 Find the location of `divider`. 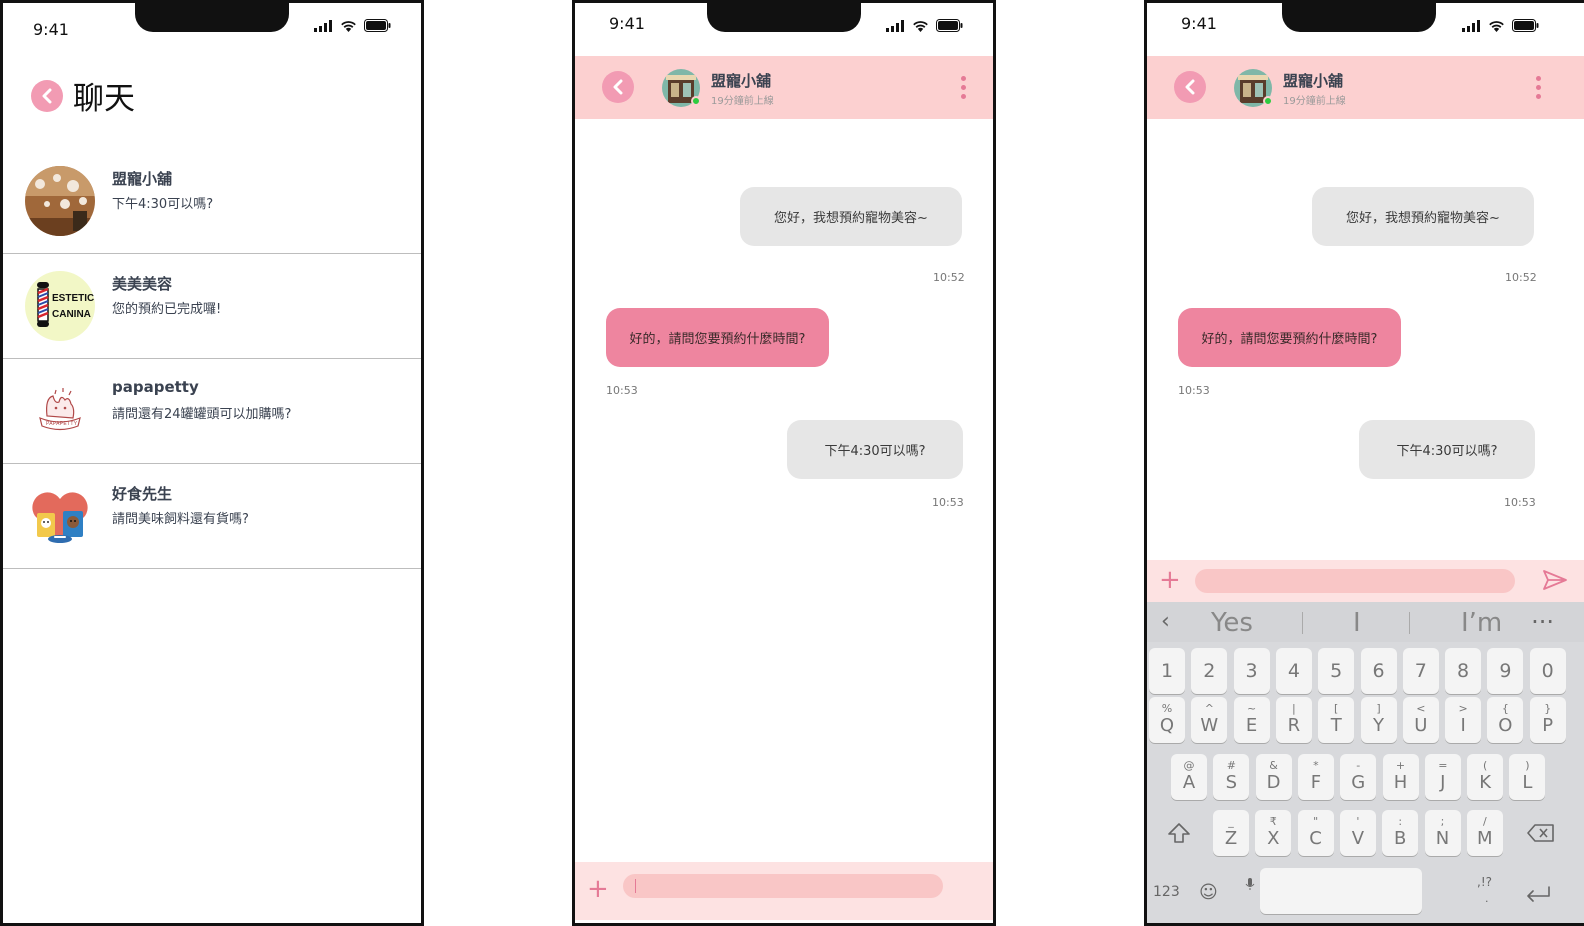

divider is located at coordinates (1409, 623).